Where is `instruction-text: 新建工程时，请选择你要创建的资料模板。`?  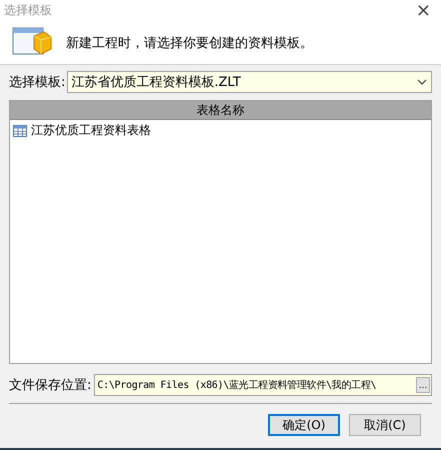
instruction-text: 新建工程时，请选择你要创建的资料模板。 is located at coordinates (189, 44).